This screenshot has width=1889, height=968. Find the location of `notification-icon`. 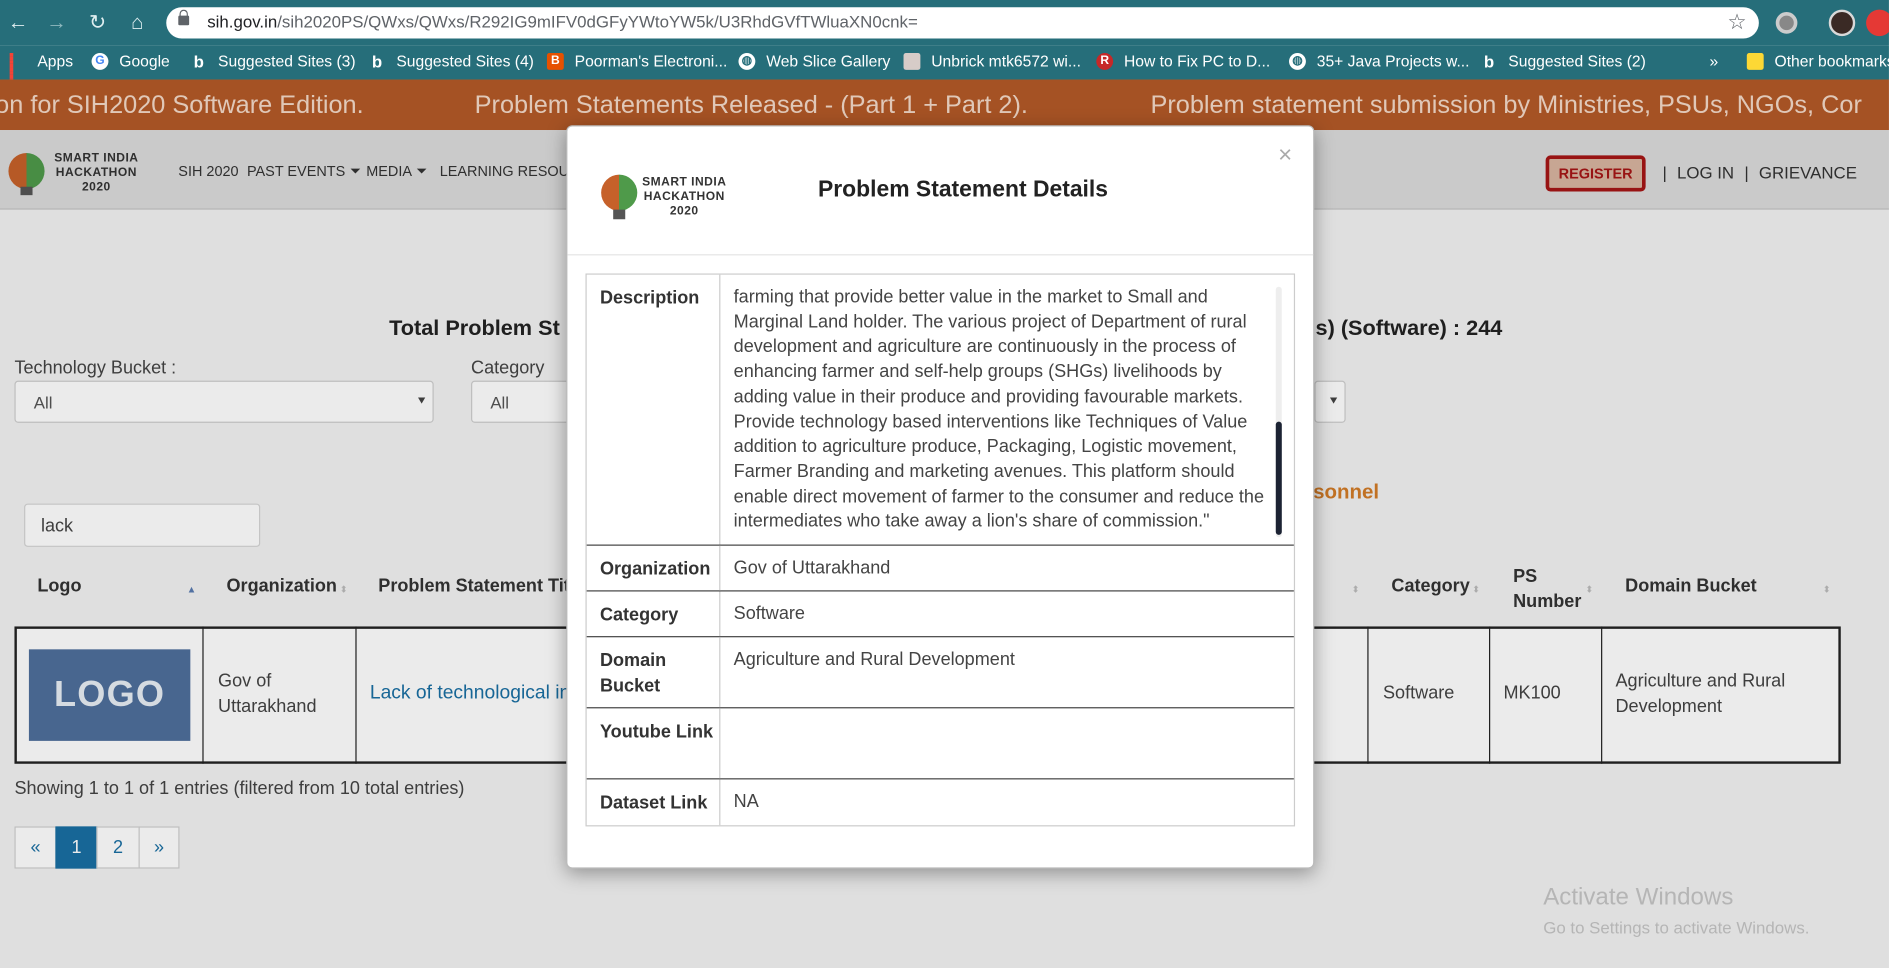

notification-icon is located at coordinates (1877, 23).